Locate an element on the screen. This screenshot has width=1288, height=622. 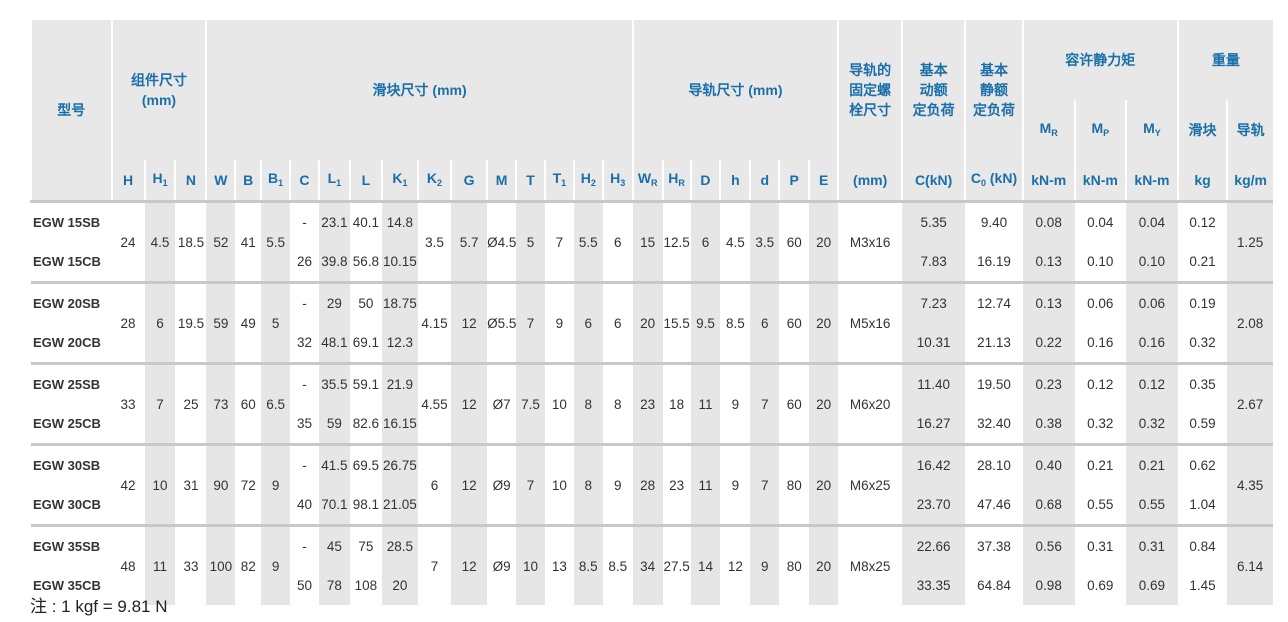
m-cell: Ø9 is located at coordinates (502, 564).